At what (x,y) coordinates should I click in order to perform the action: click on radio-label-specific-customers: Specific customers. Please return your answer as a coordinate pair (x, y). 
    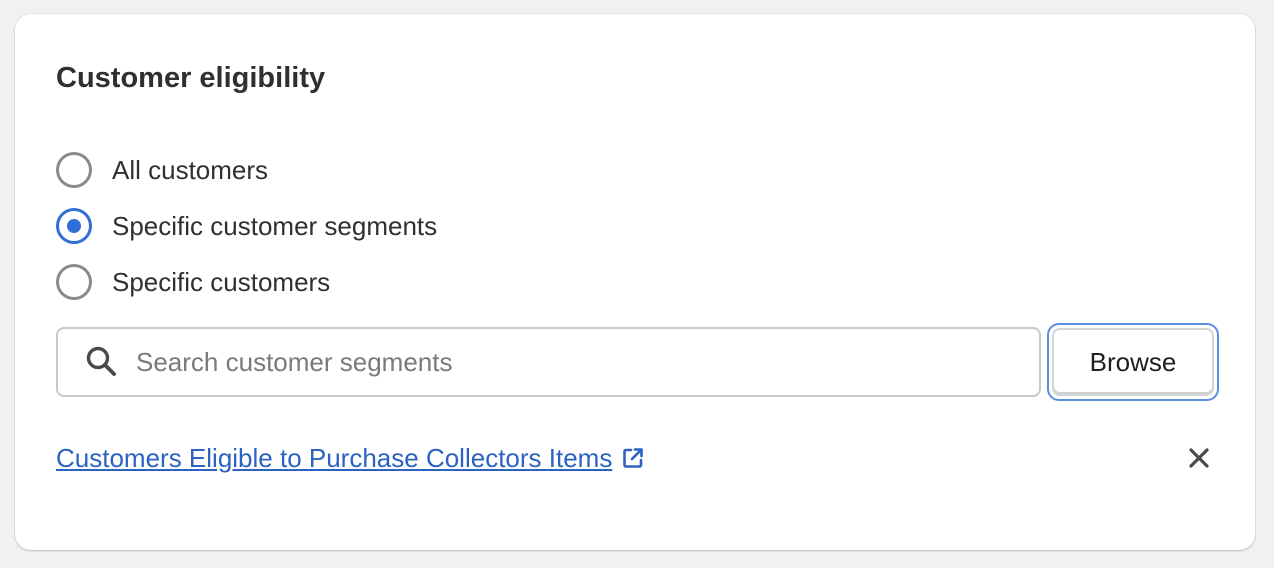
    Looking at the image, I should click on (221, 282).